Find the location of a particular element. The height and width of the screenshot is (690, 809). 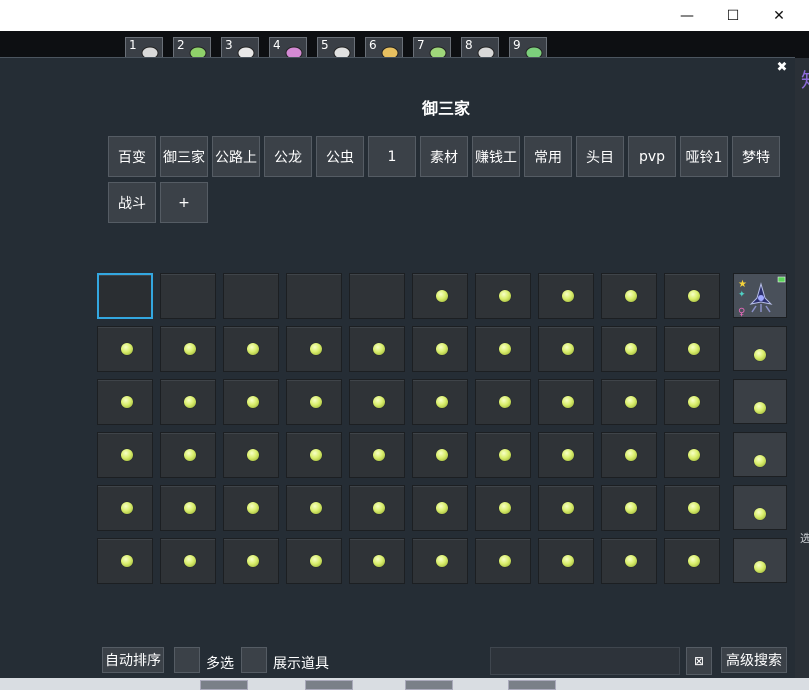

box-tab: 常用 is located at coordinates (548, 156).